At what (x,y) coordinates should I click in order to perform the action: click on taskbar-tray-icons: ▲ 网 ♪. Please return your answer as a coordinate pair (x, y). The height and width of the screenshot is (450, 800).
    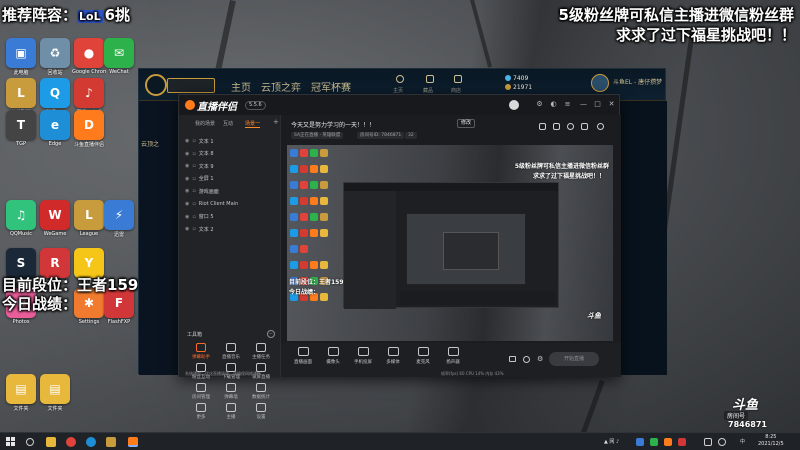
    Looking at the image, I should click on (611, 441).